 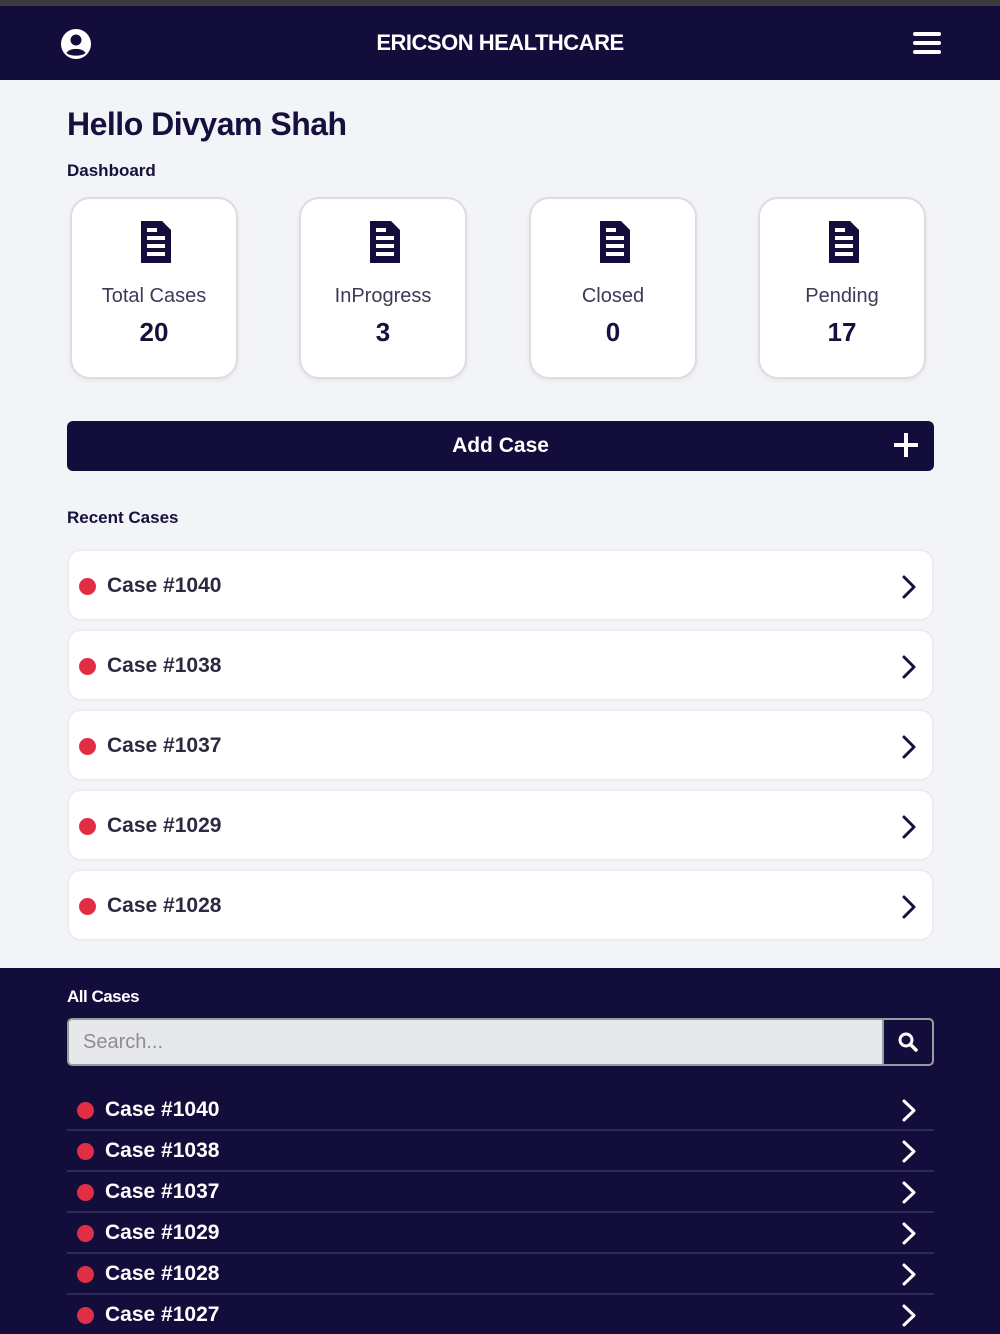 I want to click on all-case-item: Case #1040, so click(x=500, y=1110).